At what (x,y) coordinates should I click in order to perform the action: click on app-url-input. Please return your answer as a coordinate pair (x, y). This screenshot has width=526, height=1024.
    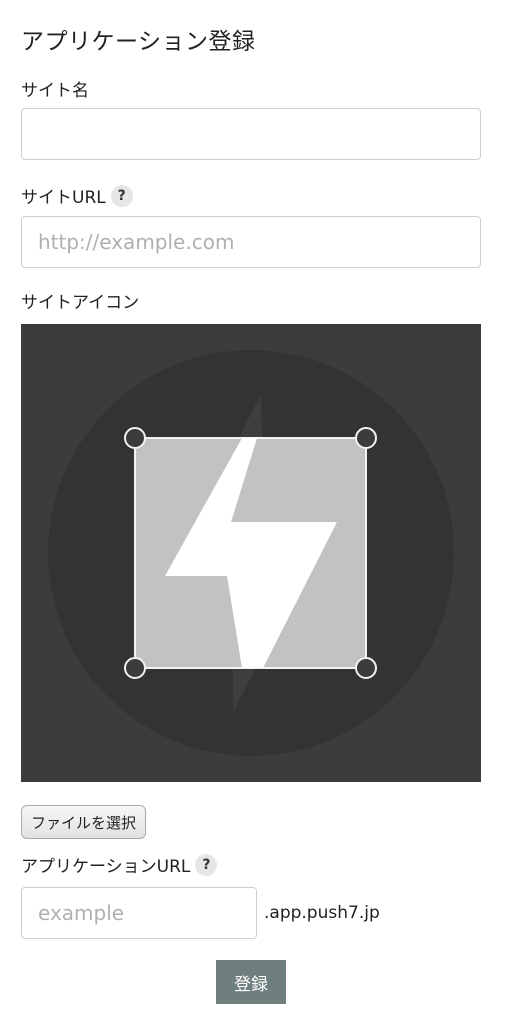
    Looking at the image, I should click on (139, 913).